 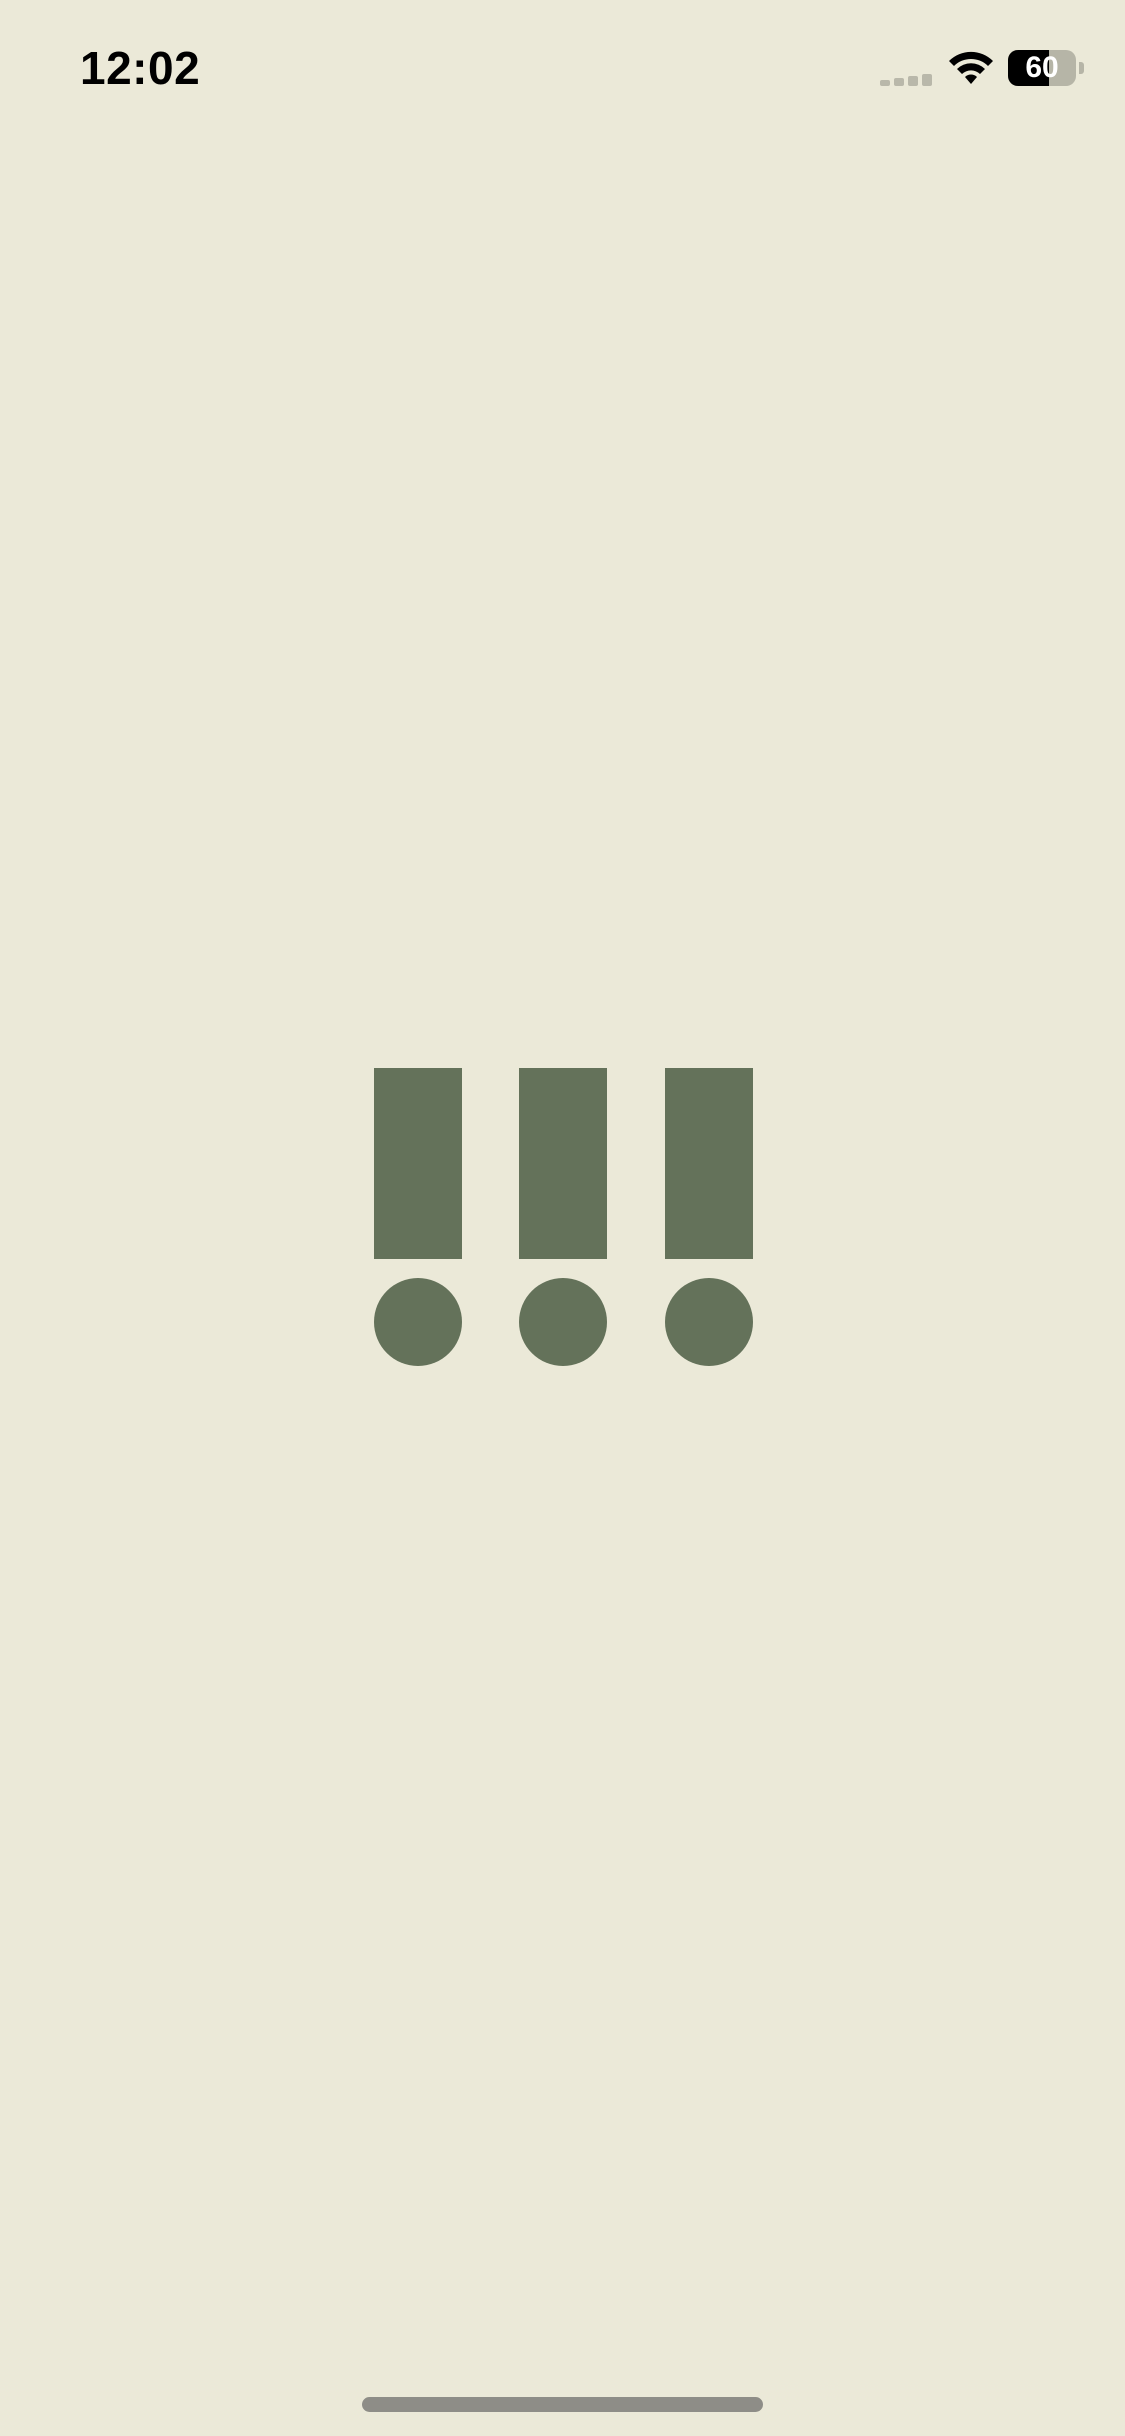 I want to click on battery-cap, so click(x=1081, y=68).